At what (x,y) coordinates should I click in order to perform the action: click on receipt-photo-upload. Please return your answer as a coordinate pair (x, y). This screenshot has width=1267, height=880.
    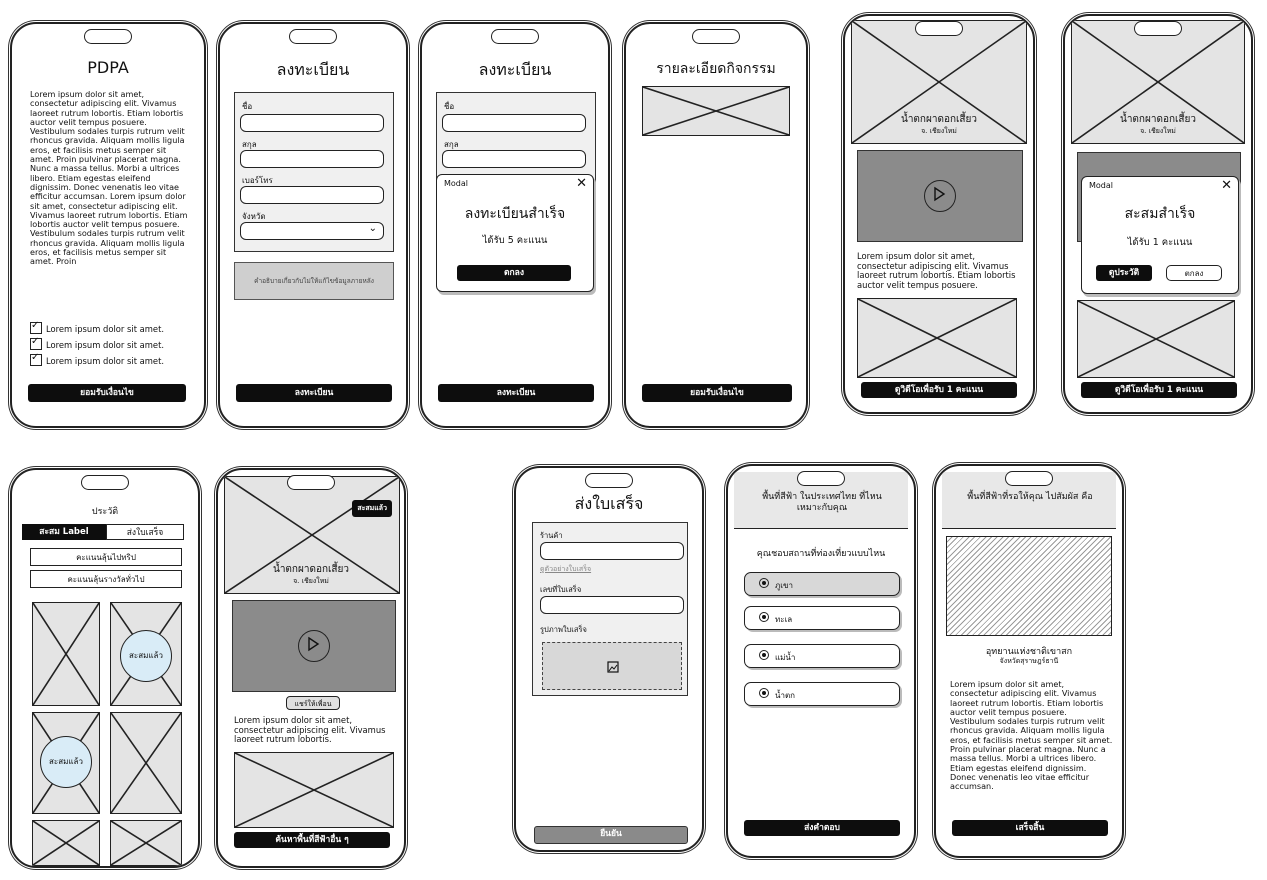
    Looking at the image, I should click on (612, 666).